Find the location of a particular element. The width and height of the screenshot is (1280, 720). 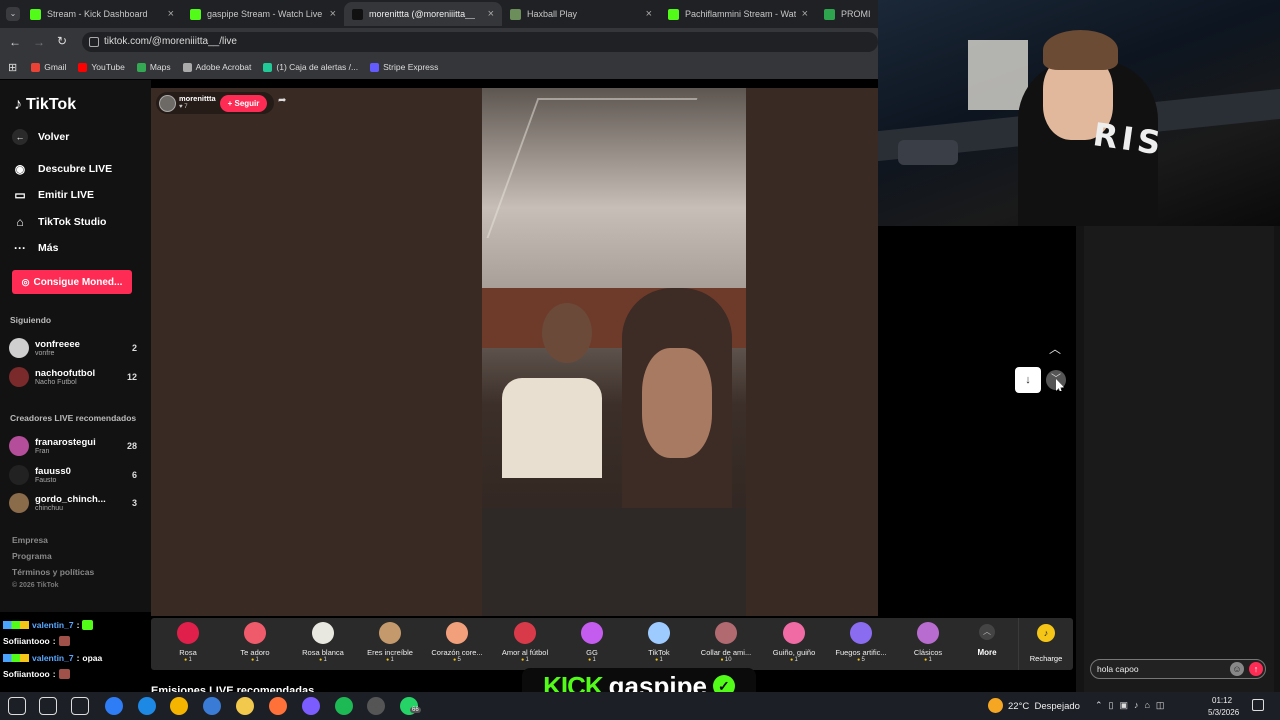

clock-time: 01:12 is located at coordinates (1222, 700).